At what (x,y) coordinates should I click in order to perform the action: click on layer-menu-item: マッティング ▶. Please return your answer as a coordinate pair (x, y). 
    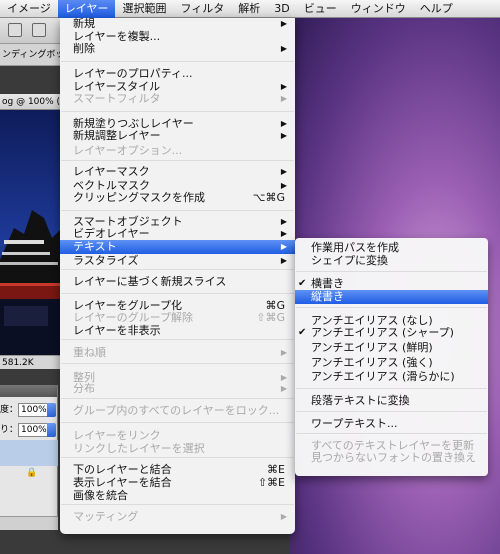
    Looking at the image, I should click on (177, 517).